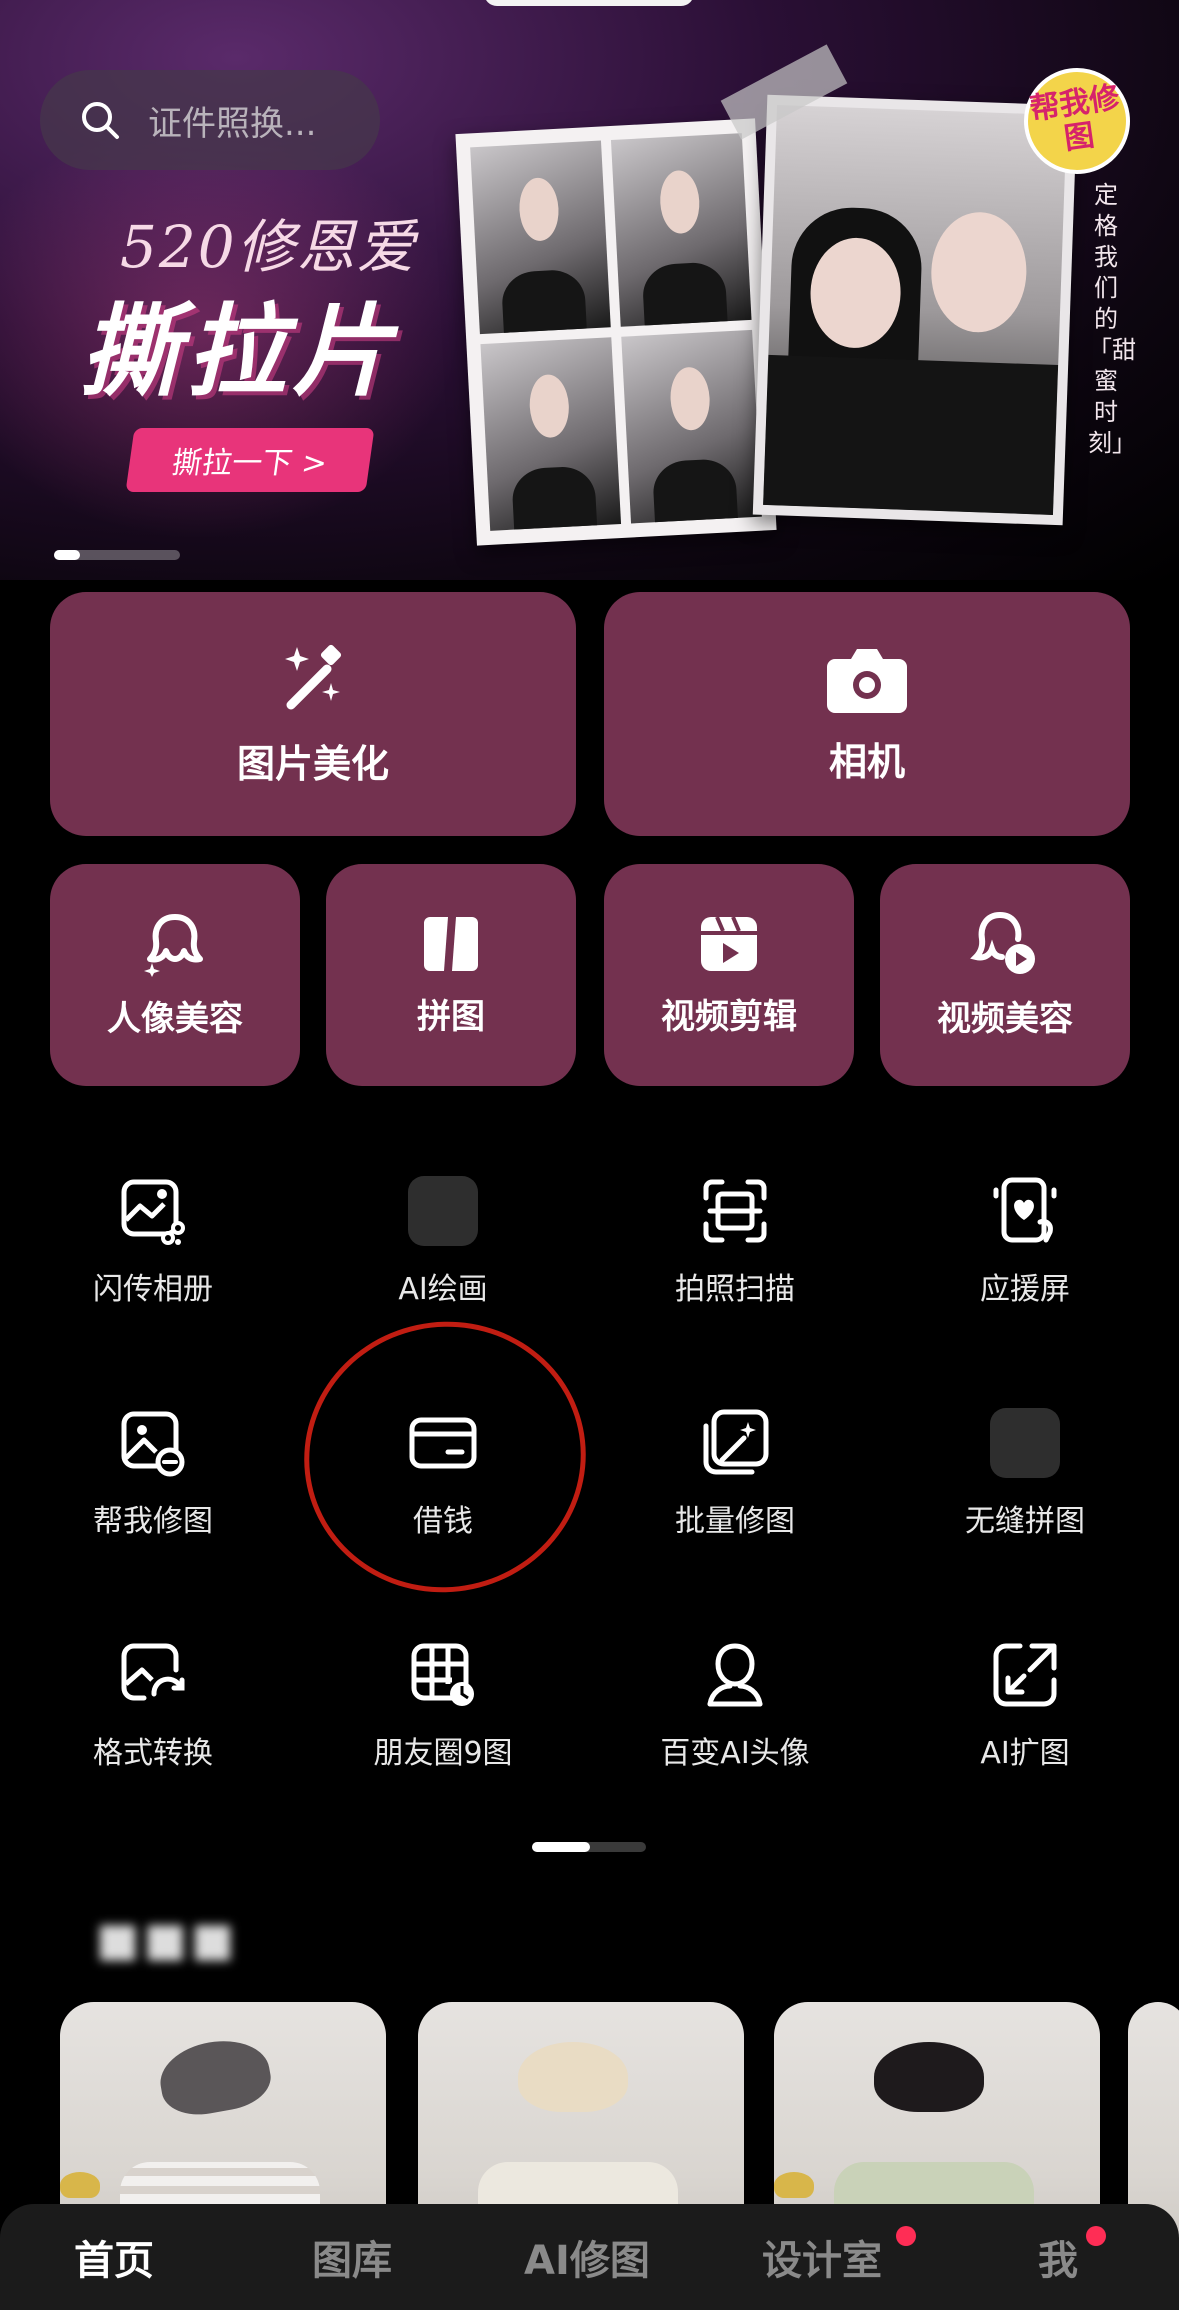 The height and width of the screenshot is (2310, 1179). Describe the element at coordinates (866, 761) in the screenshot. I see `tile-label: 相机` at that location.